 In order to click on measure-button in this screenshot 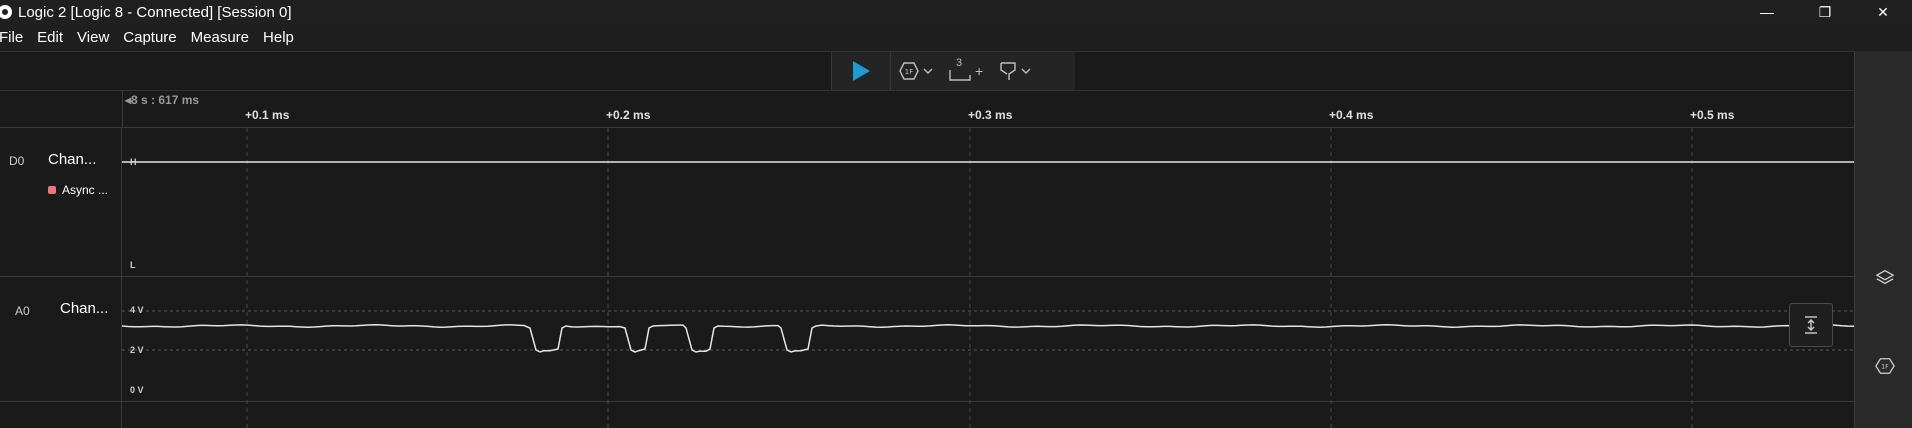, I will do `click(1015, 71)`.